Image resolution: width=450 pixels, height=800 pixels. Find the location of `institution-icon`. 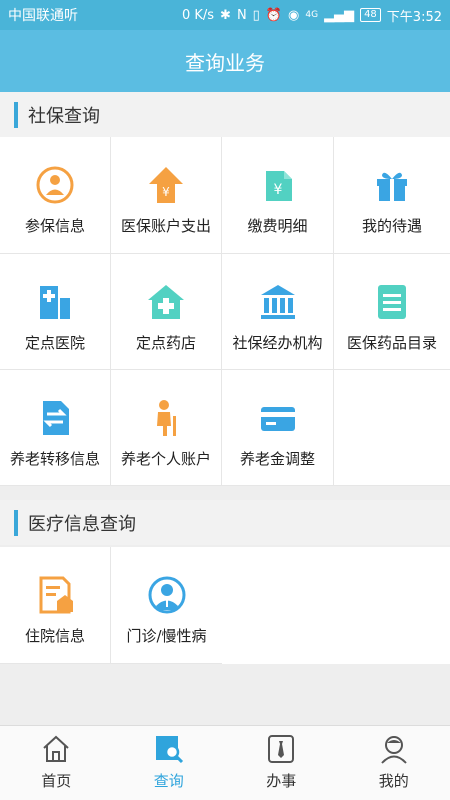

institution-icon is located at coordinates (278, 302).